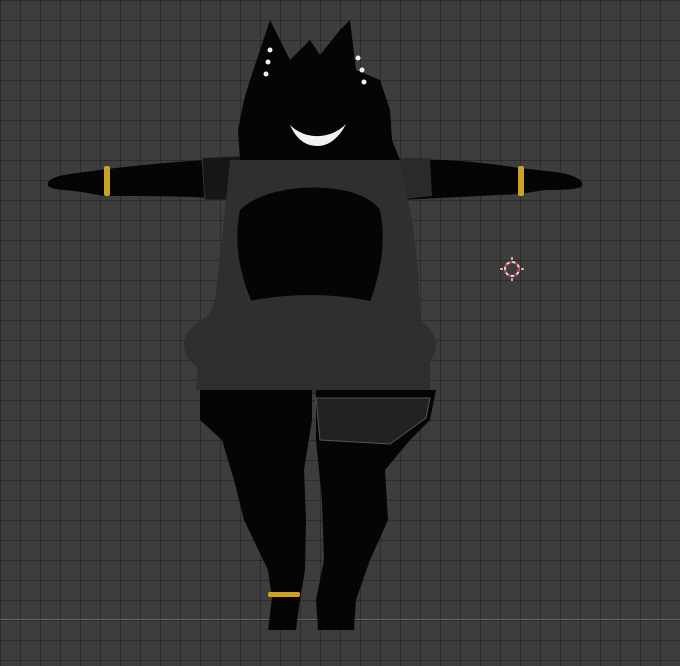 The image size is (680, 666). I want to click on right-bracelet, so click(521, 181).